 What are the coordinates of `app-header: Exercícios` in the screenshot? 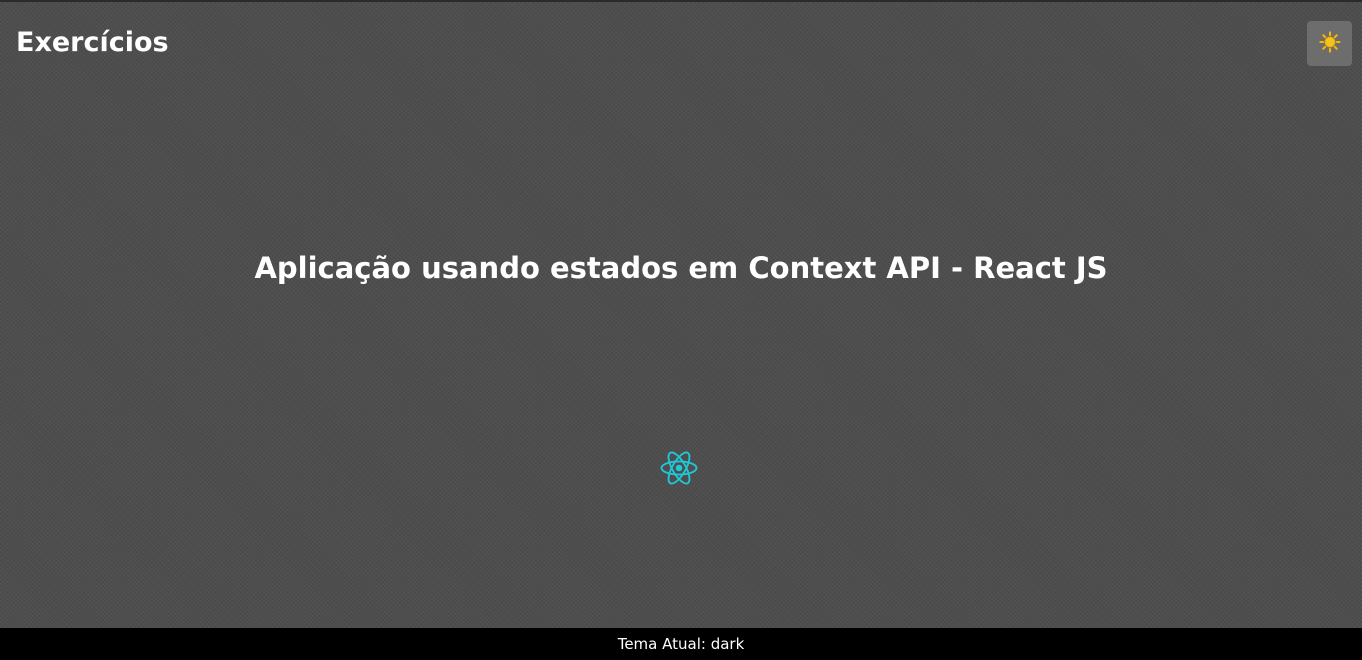 It's located at (681, 42).